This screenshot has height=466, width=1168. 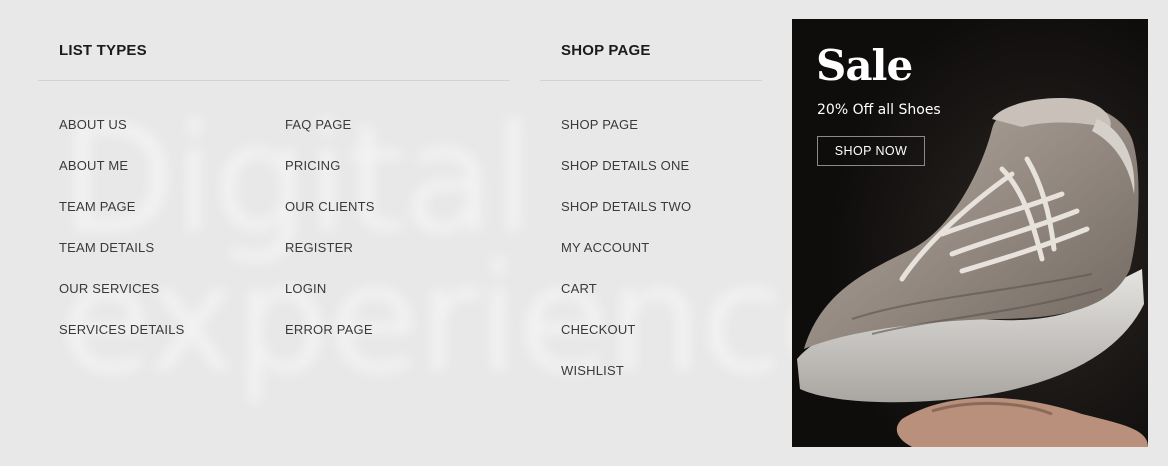 What do you see at coordinates (330, 341) in the screenshot?
I see `menu-item: ERROR PAGE` at bounding box center [330, 341].